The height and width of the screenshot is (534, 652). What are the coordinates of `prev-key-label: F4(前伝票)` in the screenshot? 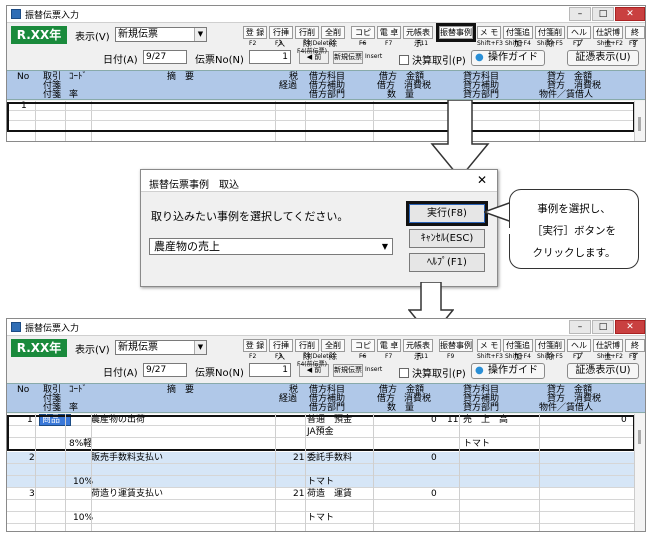 It's located at (312, 364).